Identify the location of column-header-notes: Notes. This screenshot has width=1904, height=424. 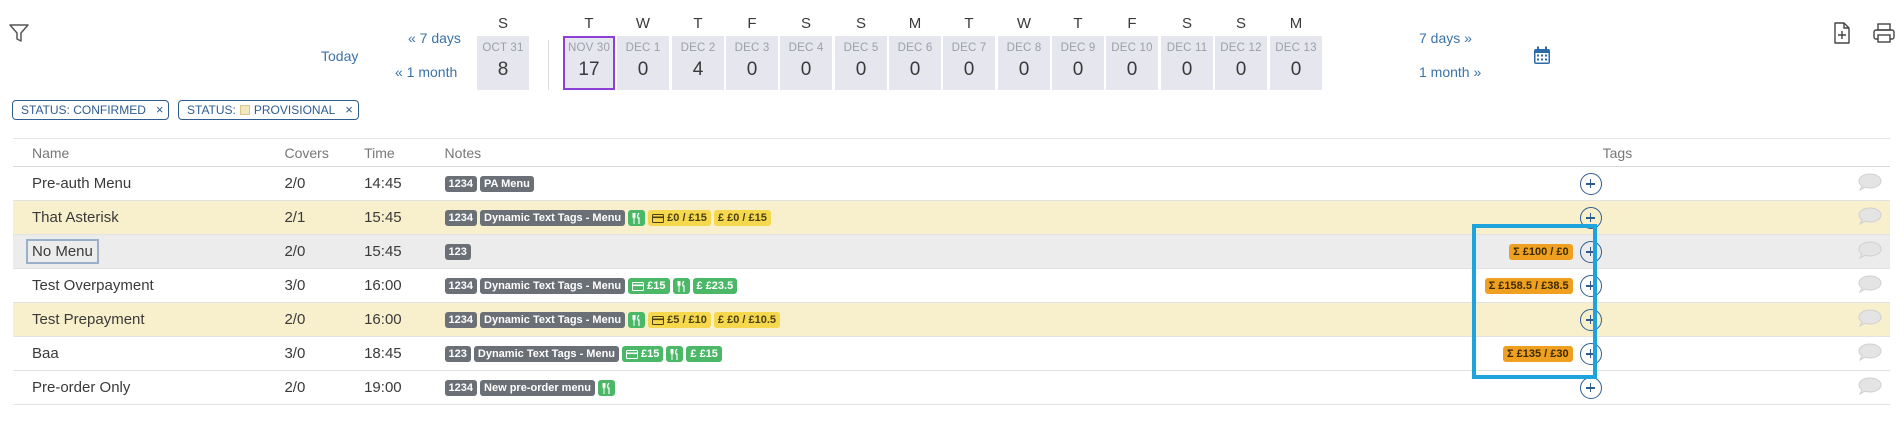
(955, 152).